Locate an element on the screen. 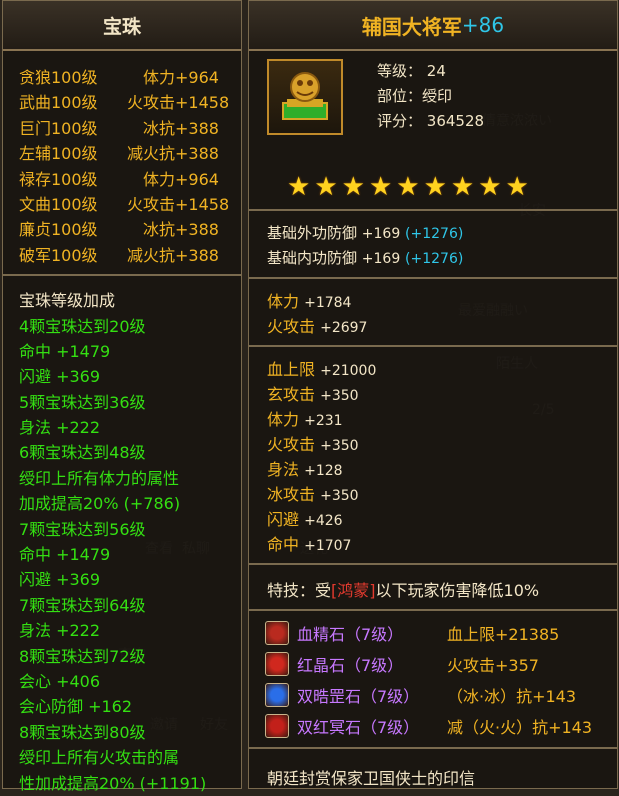  gem-effect: 血上限+21385 is located at coordinates (503, 634).